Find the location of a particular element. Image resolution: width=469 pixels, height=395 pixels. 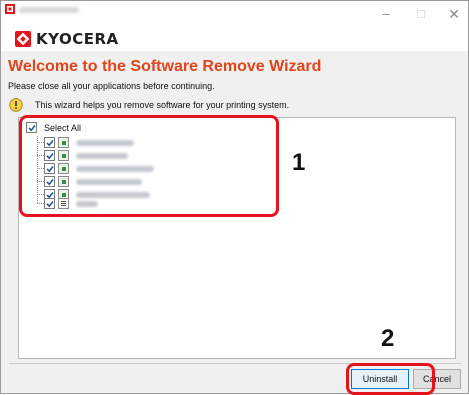

logo-text: KYOCERA is located at coordinates (77, 39).